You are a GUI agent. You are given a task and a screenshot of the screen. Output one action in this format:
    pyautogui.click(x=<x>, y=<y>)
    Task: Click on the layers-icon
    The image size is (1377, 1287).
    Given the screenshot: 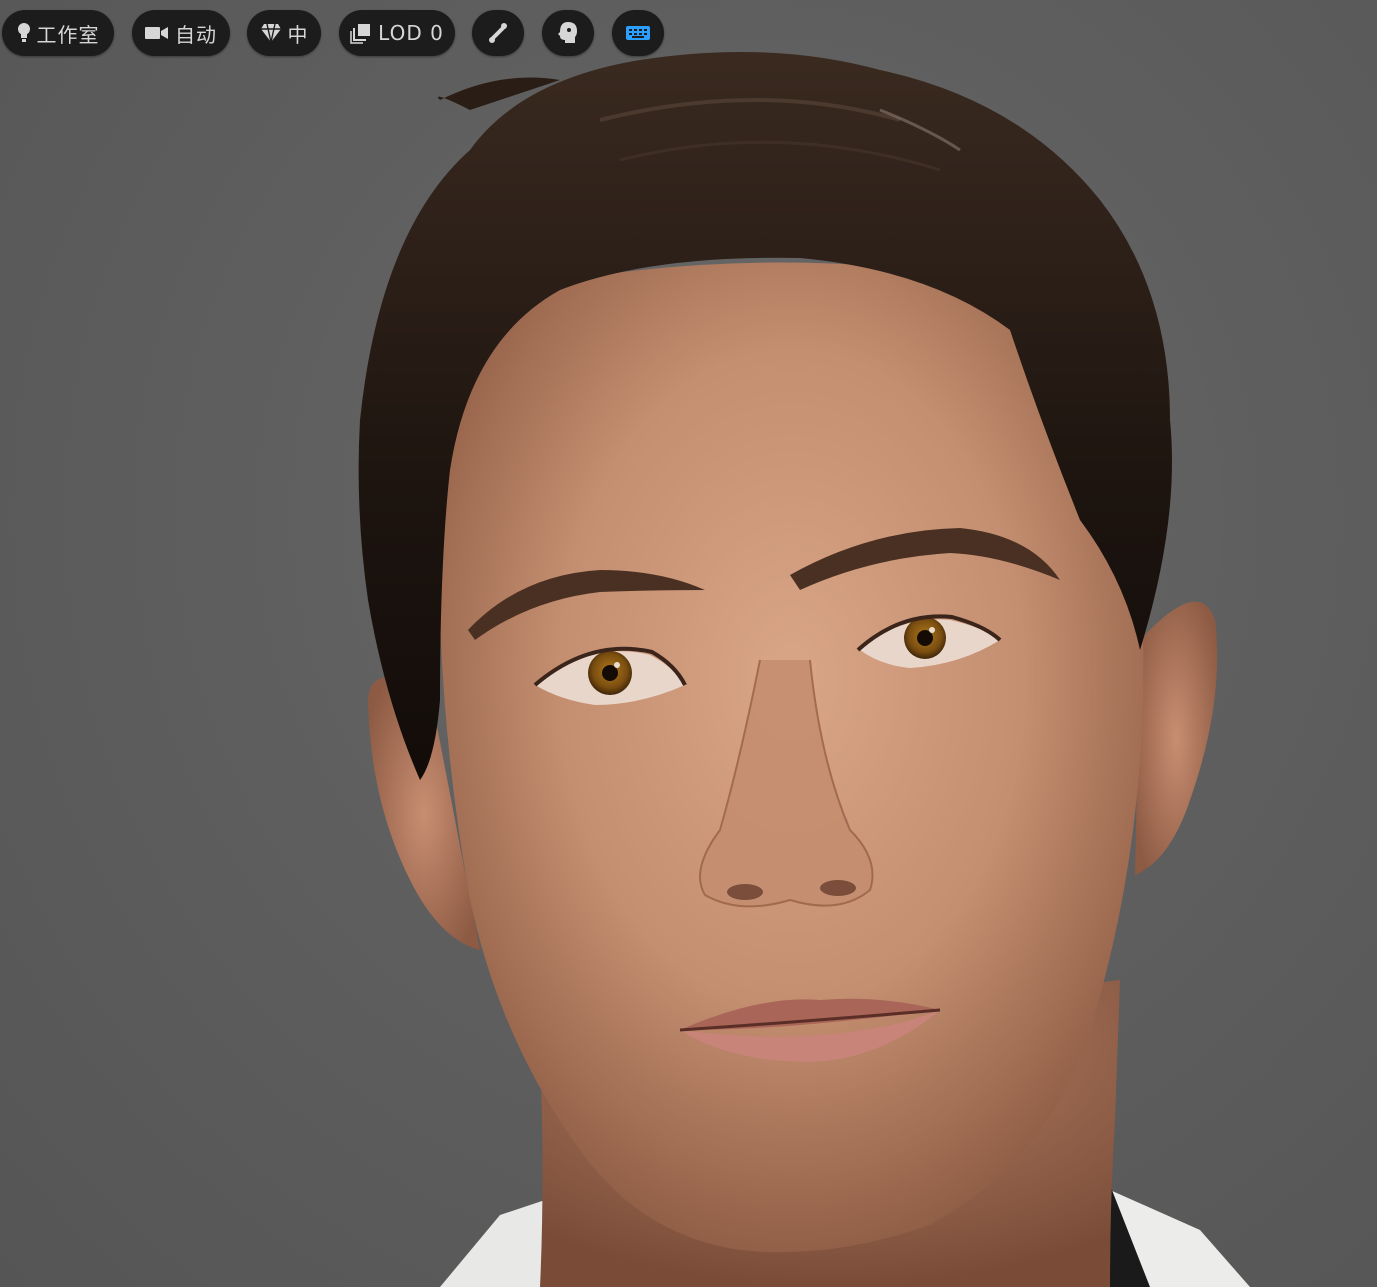 What is the action you would take?
    pyautogui.click(x=361, y=33)
    